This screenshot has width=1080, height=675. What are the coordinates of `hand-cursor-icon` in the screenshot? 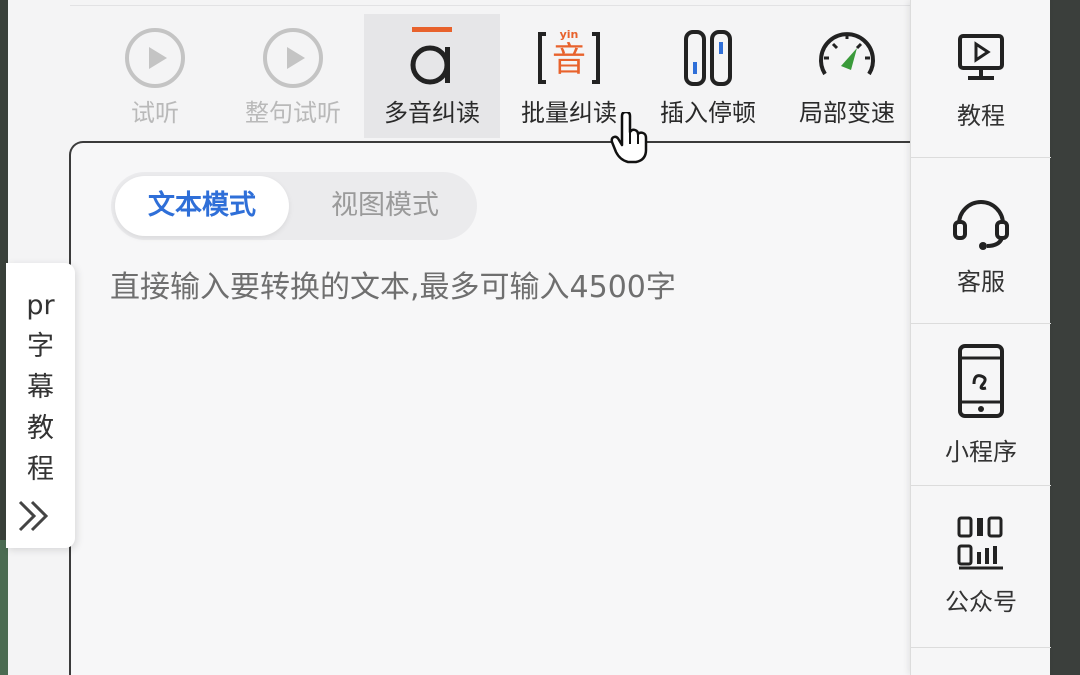 It's located at (630, 139).